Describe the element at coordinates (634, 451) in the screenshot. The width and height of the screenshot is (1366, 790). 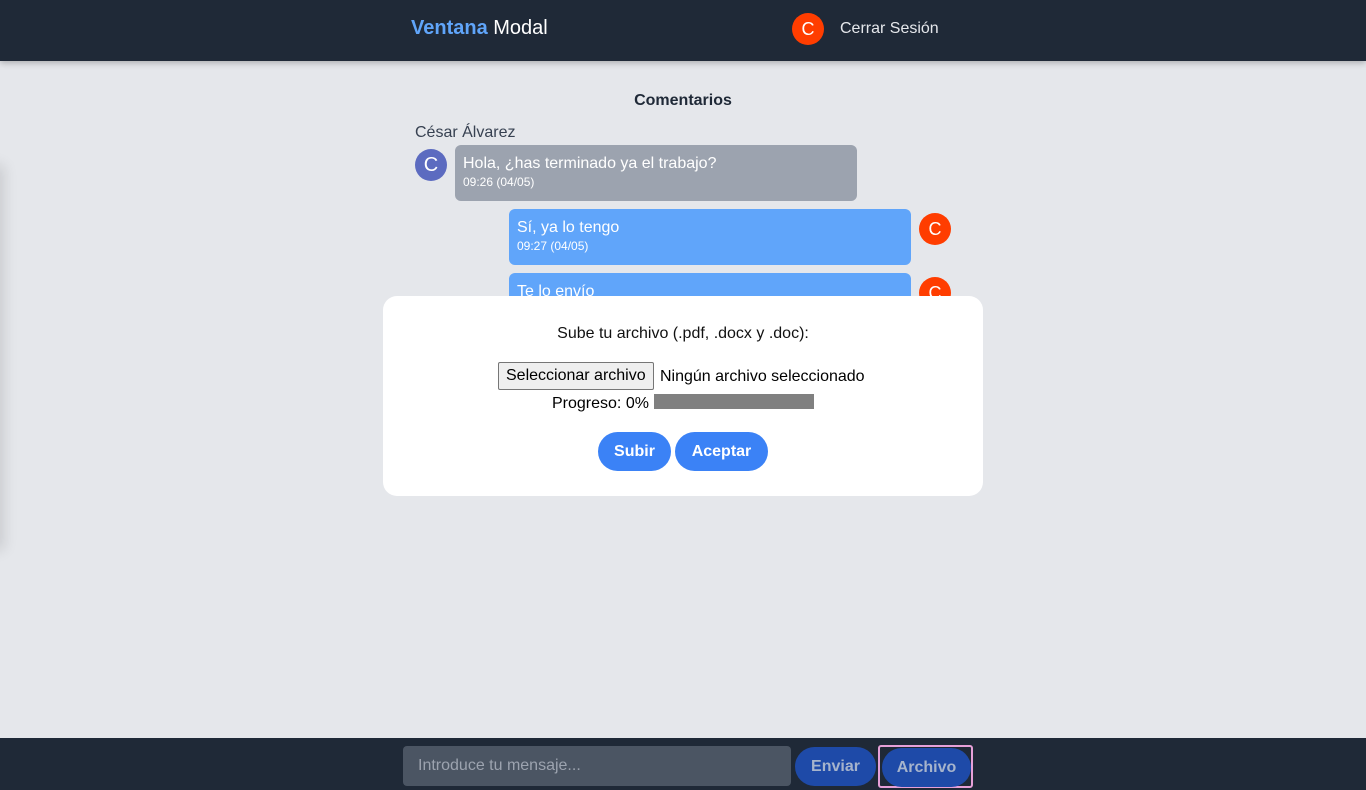
I see `upload-button: Subir` at that location.